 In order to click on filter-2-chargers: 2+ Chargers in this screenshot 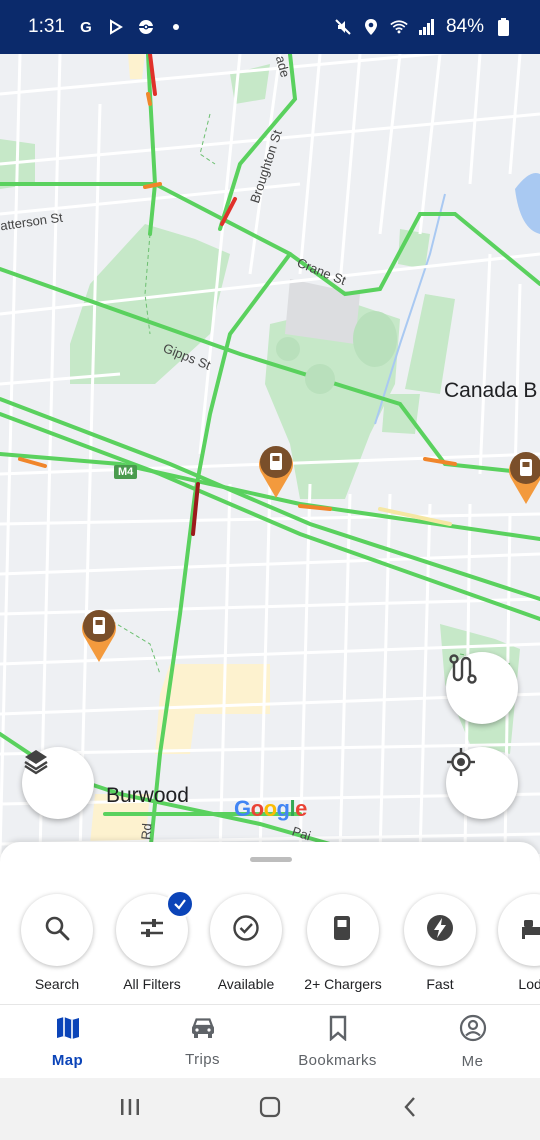, I will do `click(343, 943)`.